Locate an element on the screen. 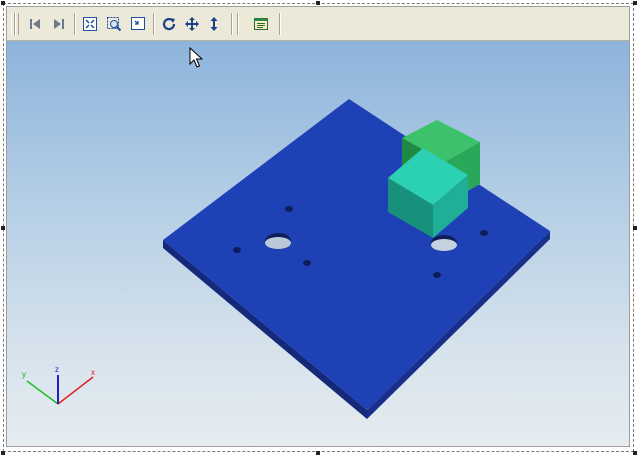  vertical-arrow-icon is located at coordinates (214, 24).